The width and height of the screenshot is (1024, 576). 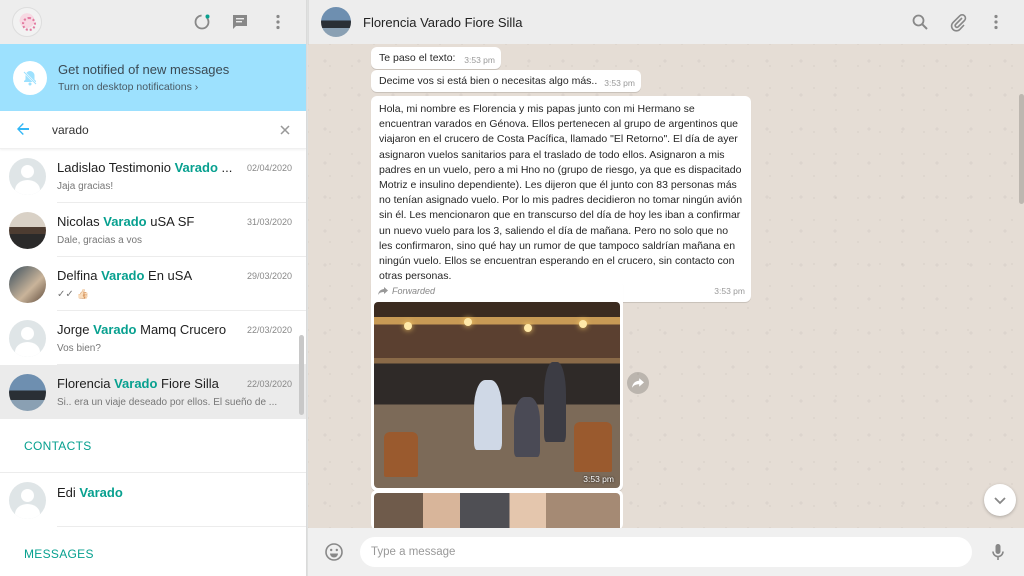 What do you see at coordinates (125, 275) in the screenshot?
I see `chat-name: Delfina Varado En uSA` at bounding box center [125, 275].